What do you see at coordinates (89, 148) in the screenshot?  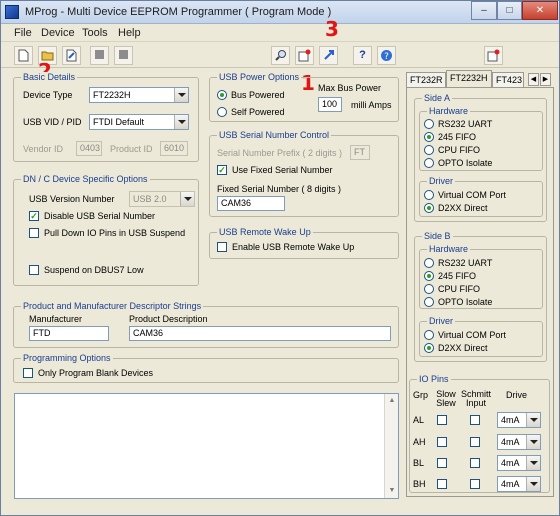 I see `vendor-id-field: 0403` at bounding box center [89, 148].